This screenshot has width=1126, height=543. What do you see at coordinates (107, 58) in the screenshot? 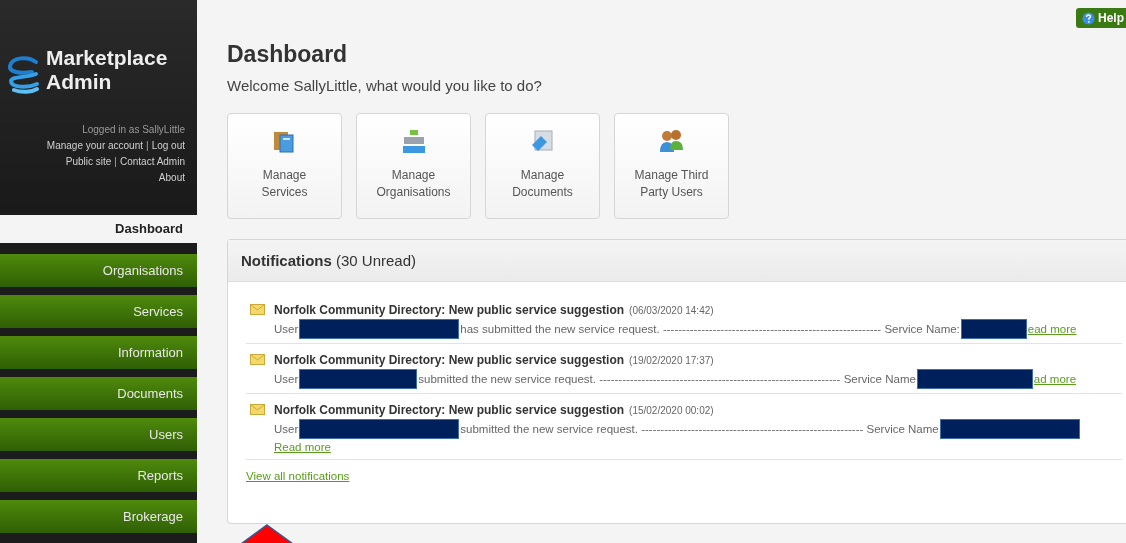
I see `brand-title: Marketplace` at bounding box center [107, 58].